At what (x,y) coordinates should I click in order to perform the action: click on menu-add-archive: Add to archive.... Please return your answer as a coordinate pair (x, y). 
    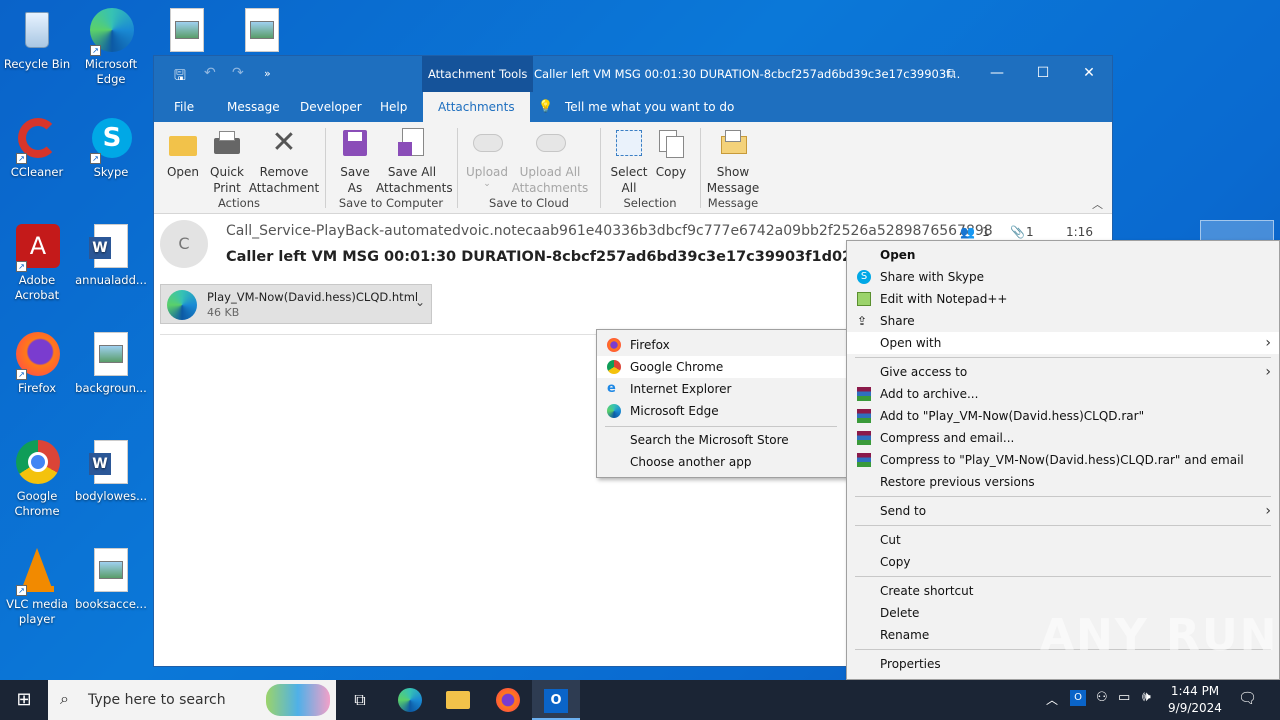
    Looking at the image, I should click on (1063, 394).